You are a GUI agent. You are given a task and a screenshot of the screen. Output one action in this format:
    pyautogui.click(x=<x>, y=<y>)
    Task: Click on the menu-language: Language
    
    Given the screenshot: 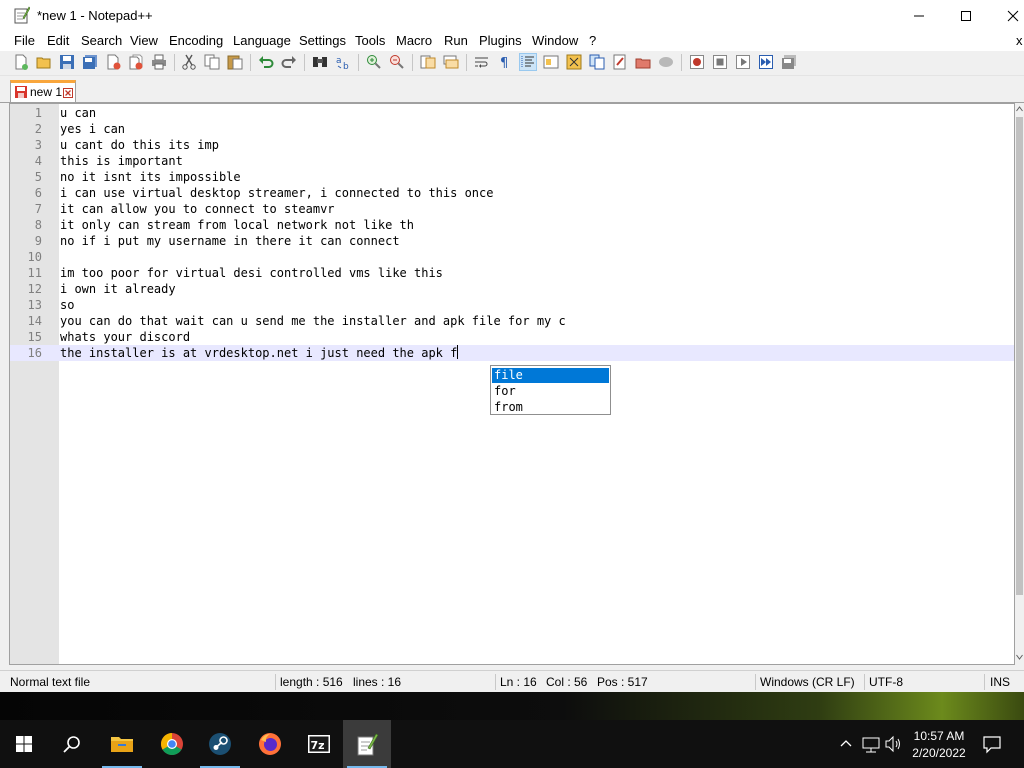 What is the action you would take?
    pyautogui.click(x=262, y=40)
    